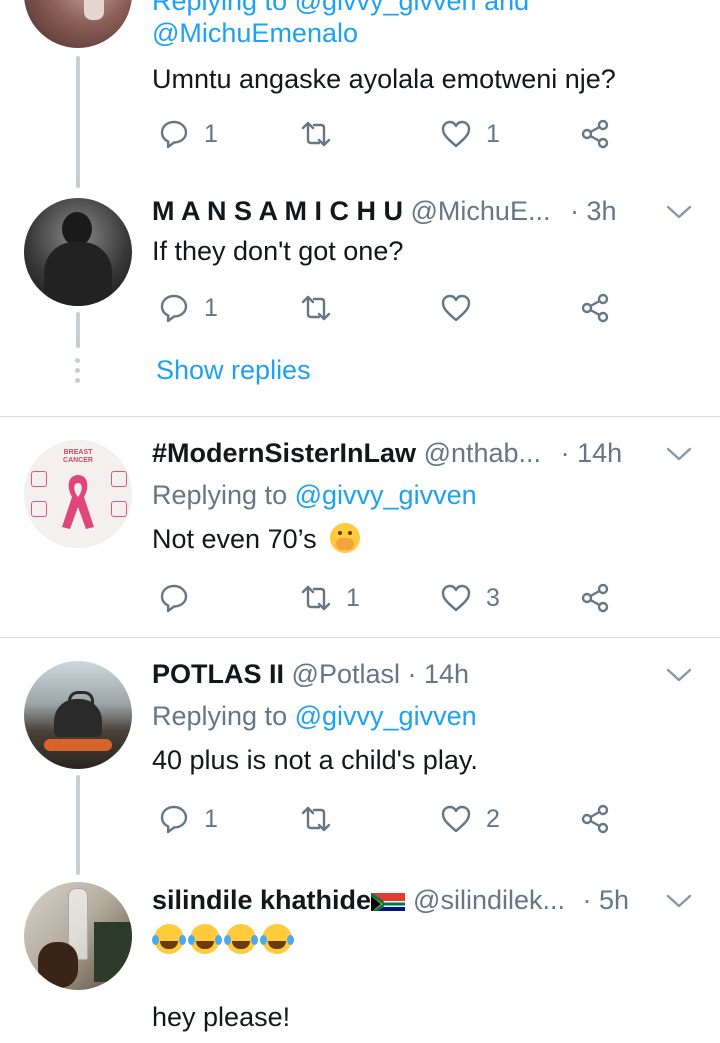 Image resolution: width=720 pixels, height=1043 pixels. I want to click on more-dots, so click(77, 370).